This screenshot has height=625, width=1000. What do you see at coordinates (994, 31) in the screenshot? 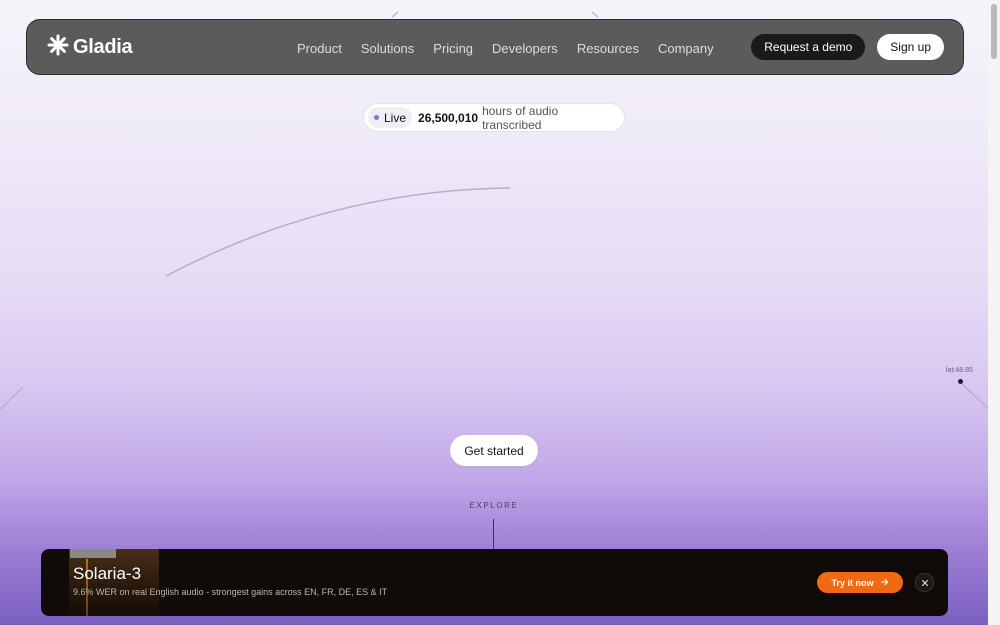
I see `scrollbar-thumb` at bounding box center [994, 31].